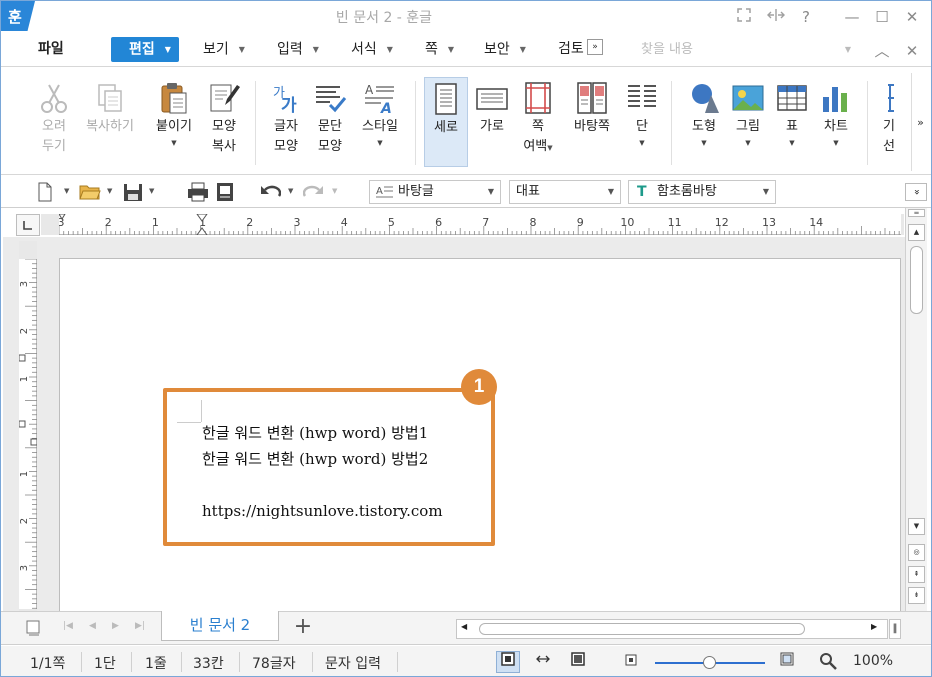 Image resolution: width=932 pixels, height=677 pixels. Describe the element at coordinates (873, 661) in the screenshot. I see `zoom-level: 100%` at that location.